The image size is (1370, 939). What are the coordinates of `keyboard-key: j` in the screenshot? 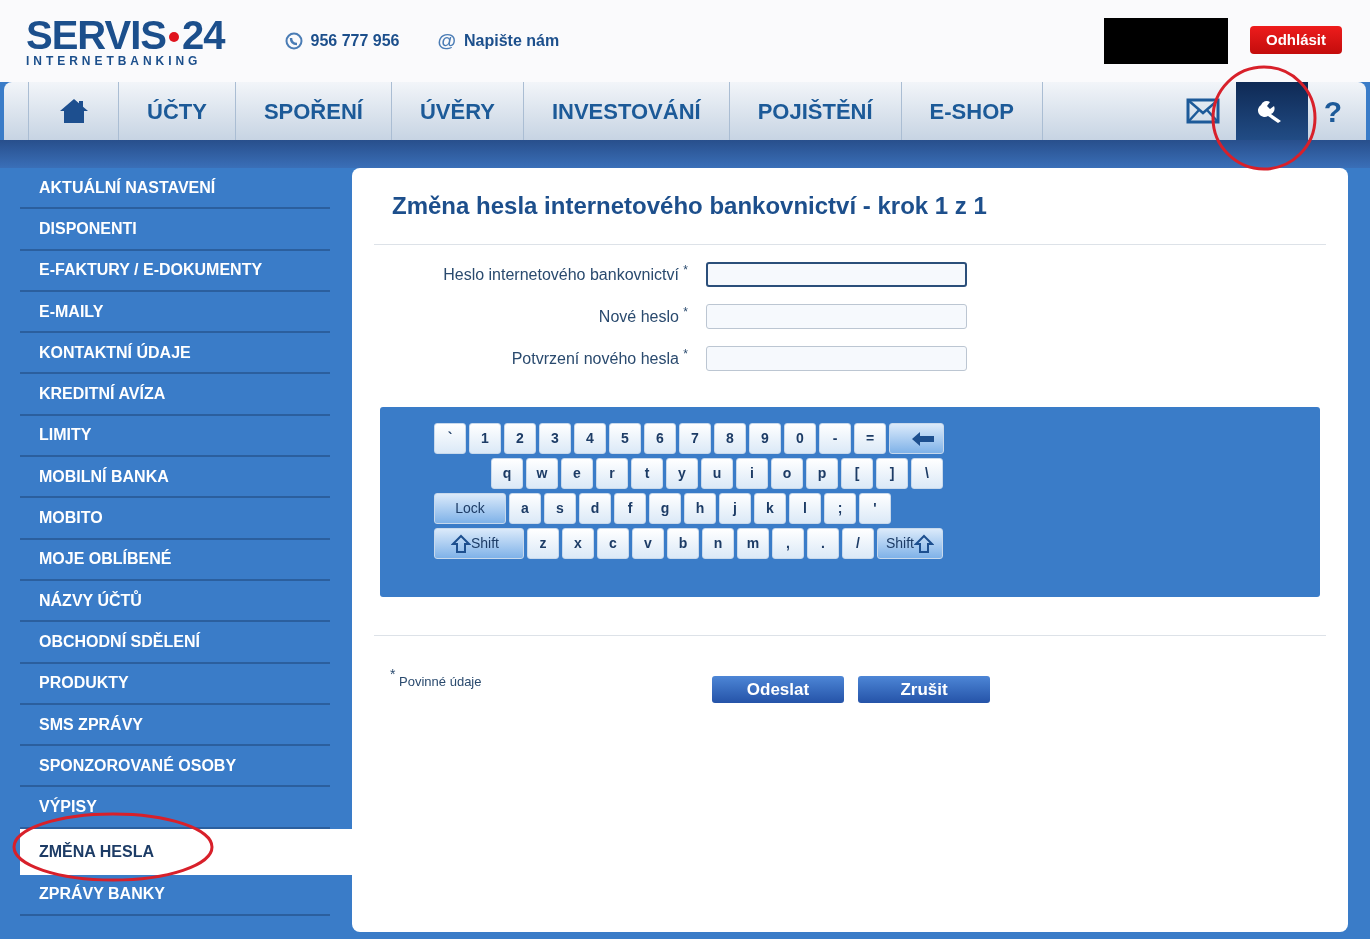 It's located at (735, 508).